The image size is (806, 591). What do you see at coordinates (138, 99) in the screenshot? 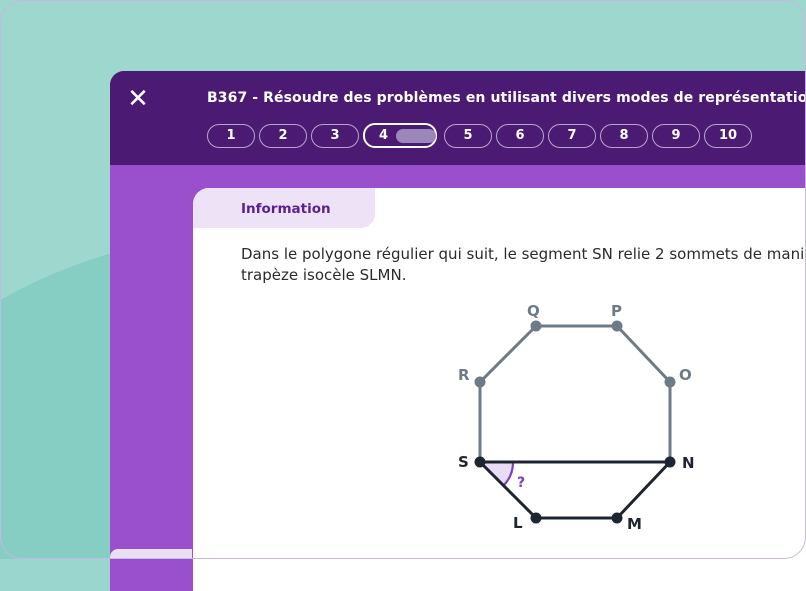
I see `close-icon: ✕` at bounding box center [138, 99].